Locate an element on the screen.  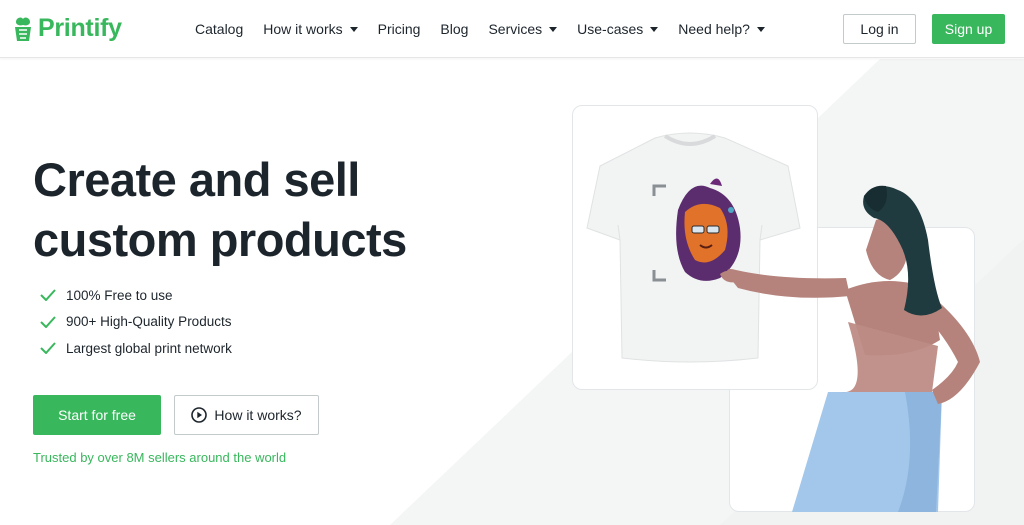
nav-label: Use-cases is located at coordinates (610, 29).